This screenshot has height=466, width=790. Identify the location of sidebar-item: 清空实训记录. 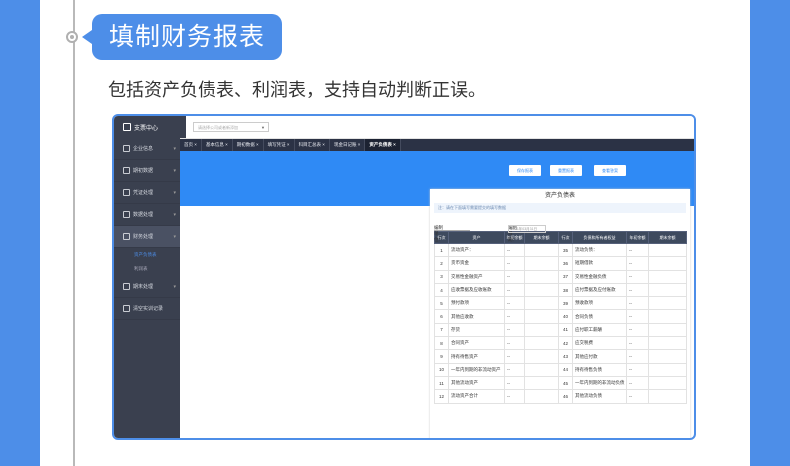
(147, 309).